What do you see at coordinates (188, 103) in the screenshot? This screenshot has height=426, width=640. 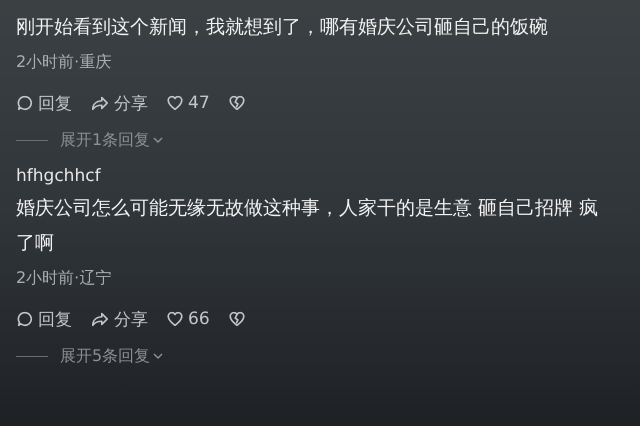 I see `like-button: 47` at bounding box center [188, 103].